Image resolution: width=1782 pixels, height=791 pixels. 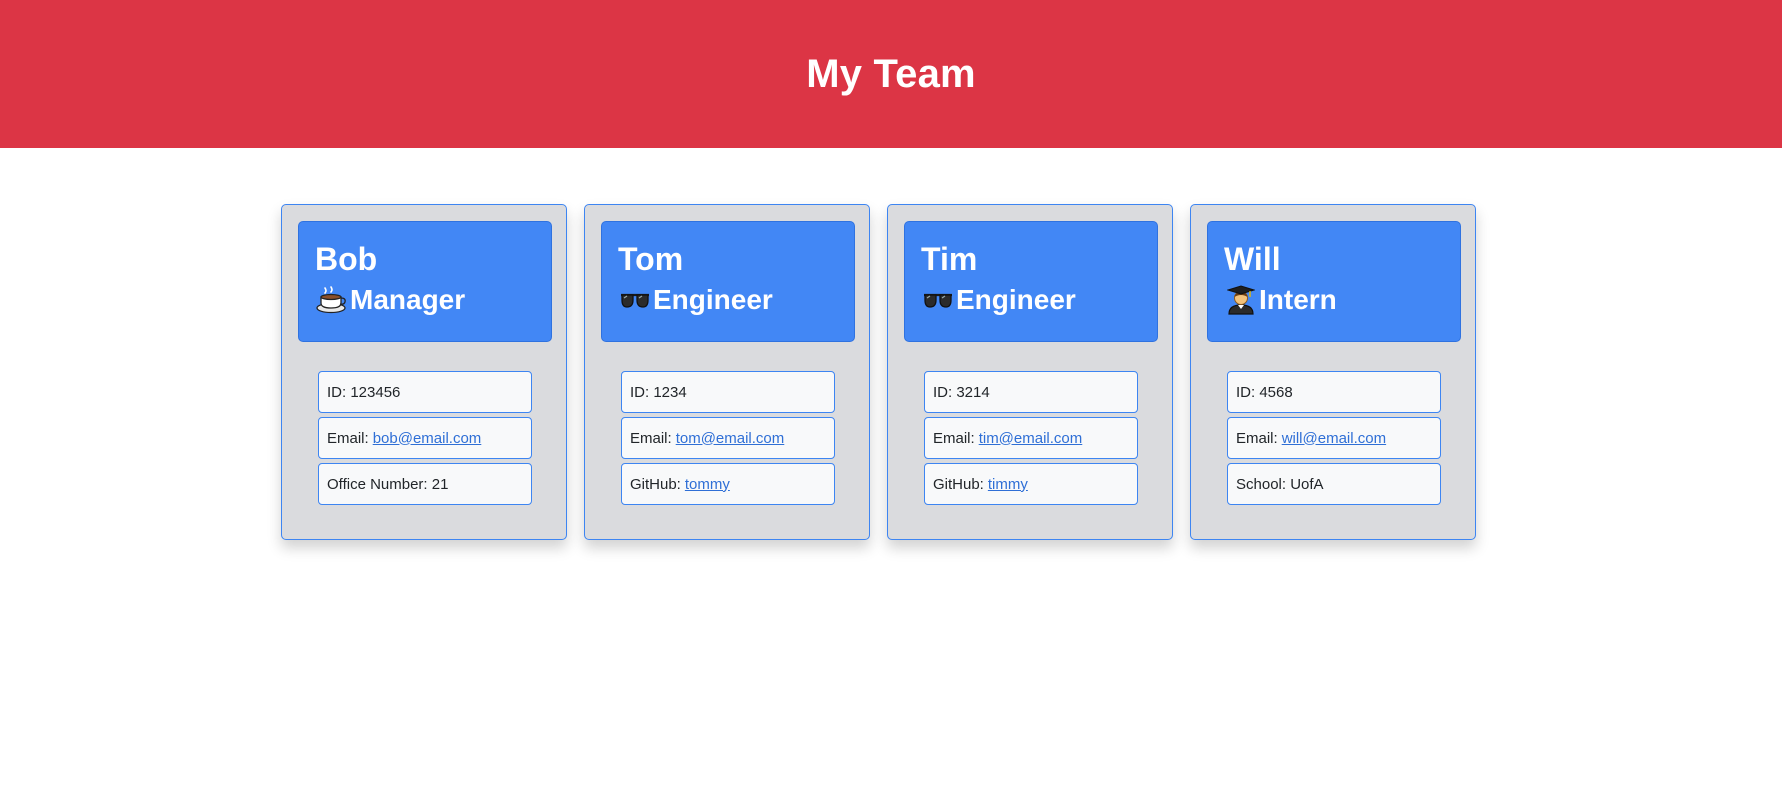 I want to click on email-link: bob@email.com, so click(x=427, y=438).